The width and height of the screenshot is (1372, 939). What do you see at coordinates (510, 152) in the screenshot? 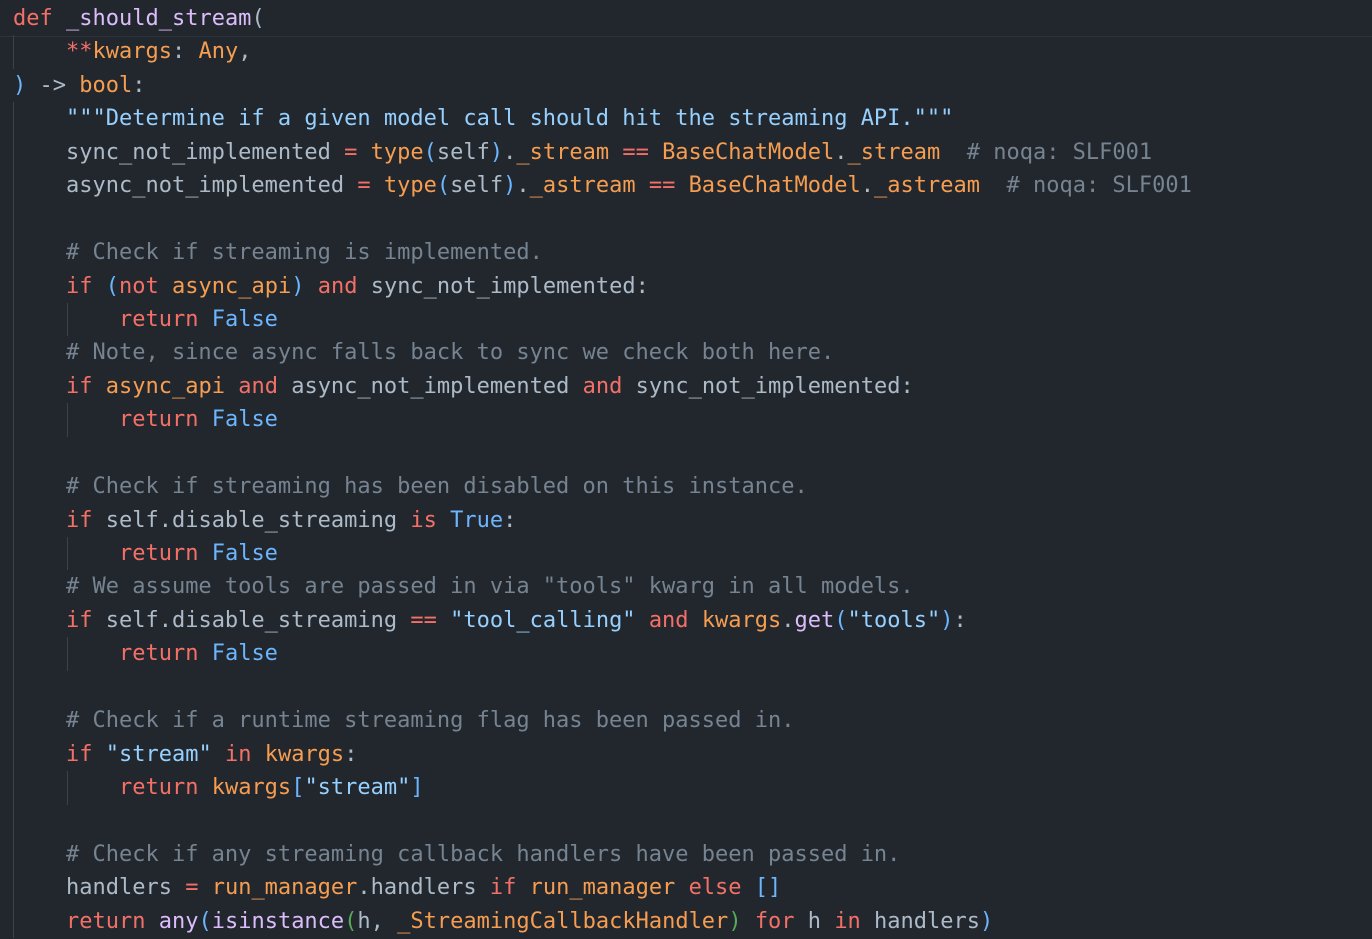
I see `code-token: .` at bounding box center [510, 152].